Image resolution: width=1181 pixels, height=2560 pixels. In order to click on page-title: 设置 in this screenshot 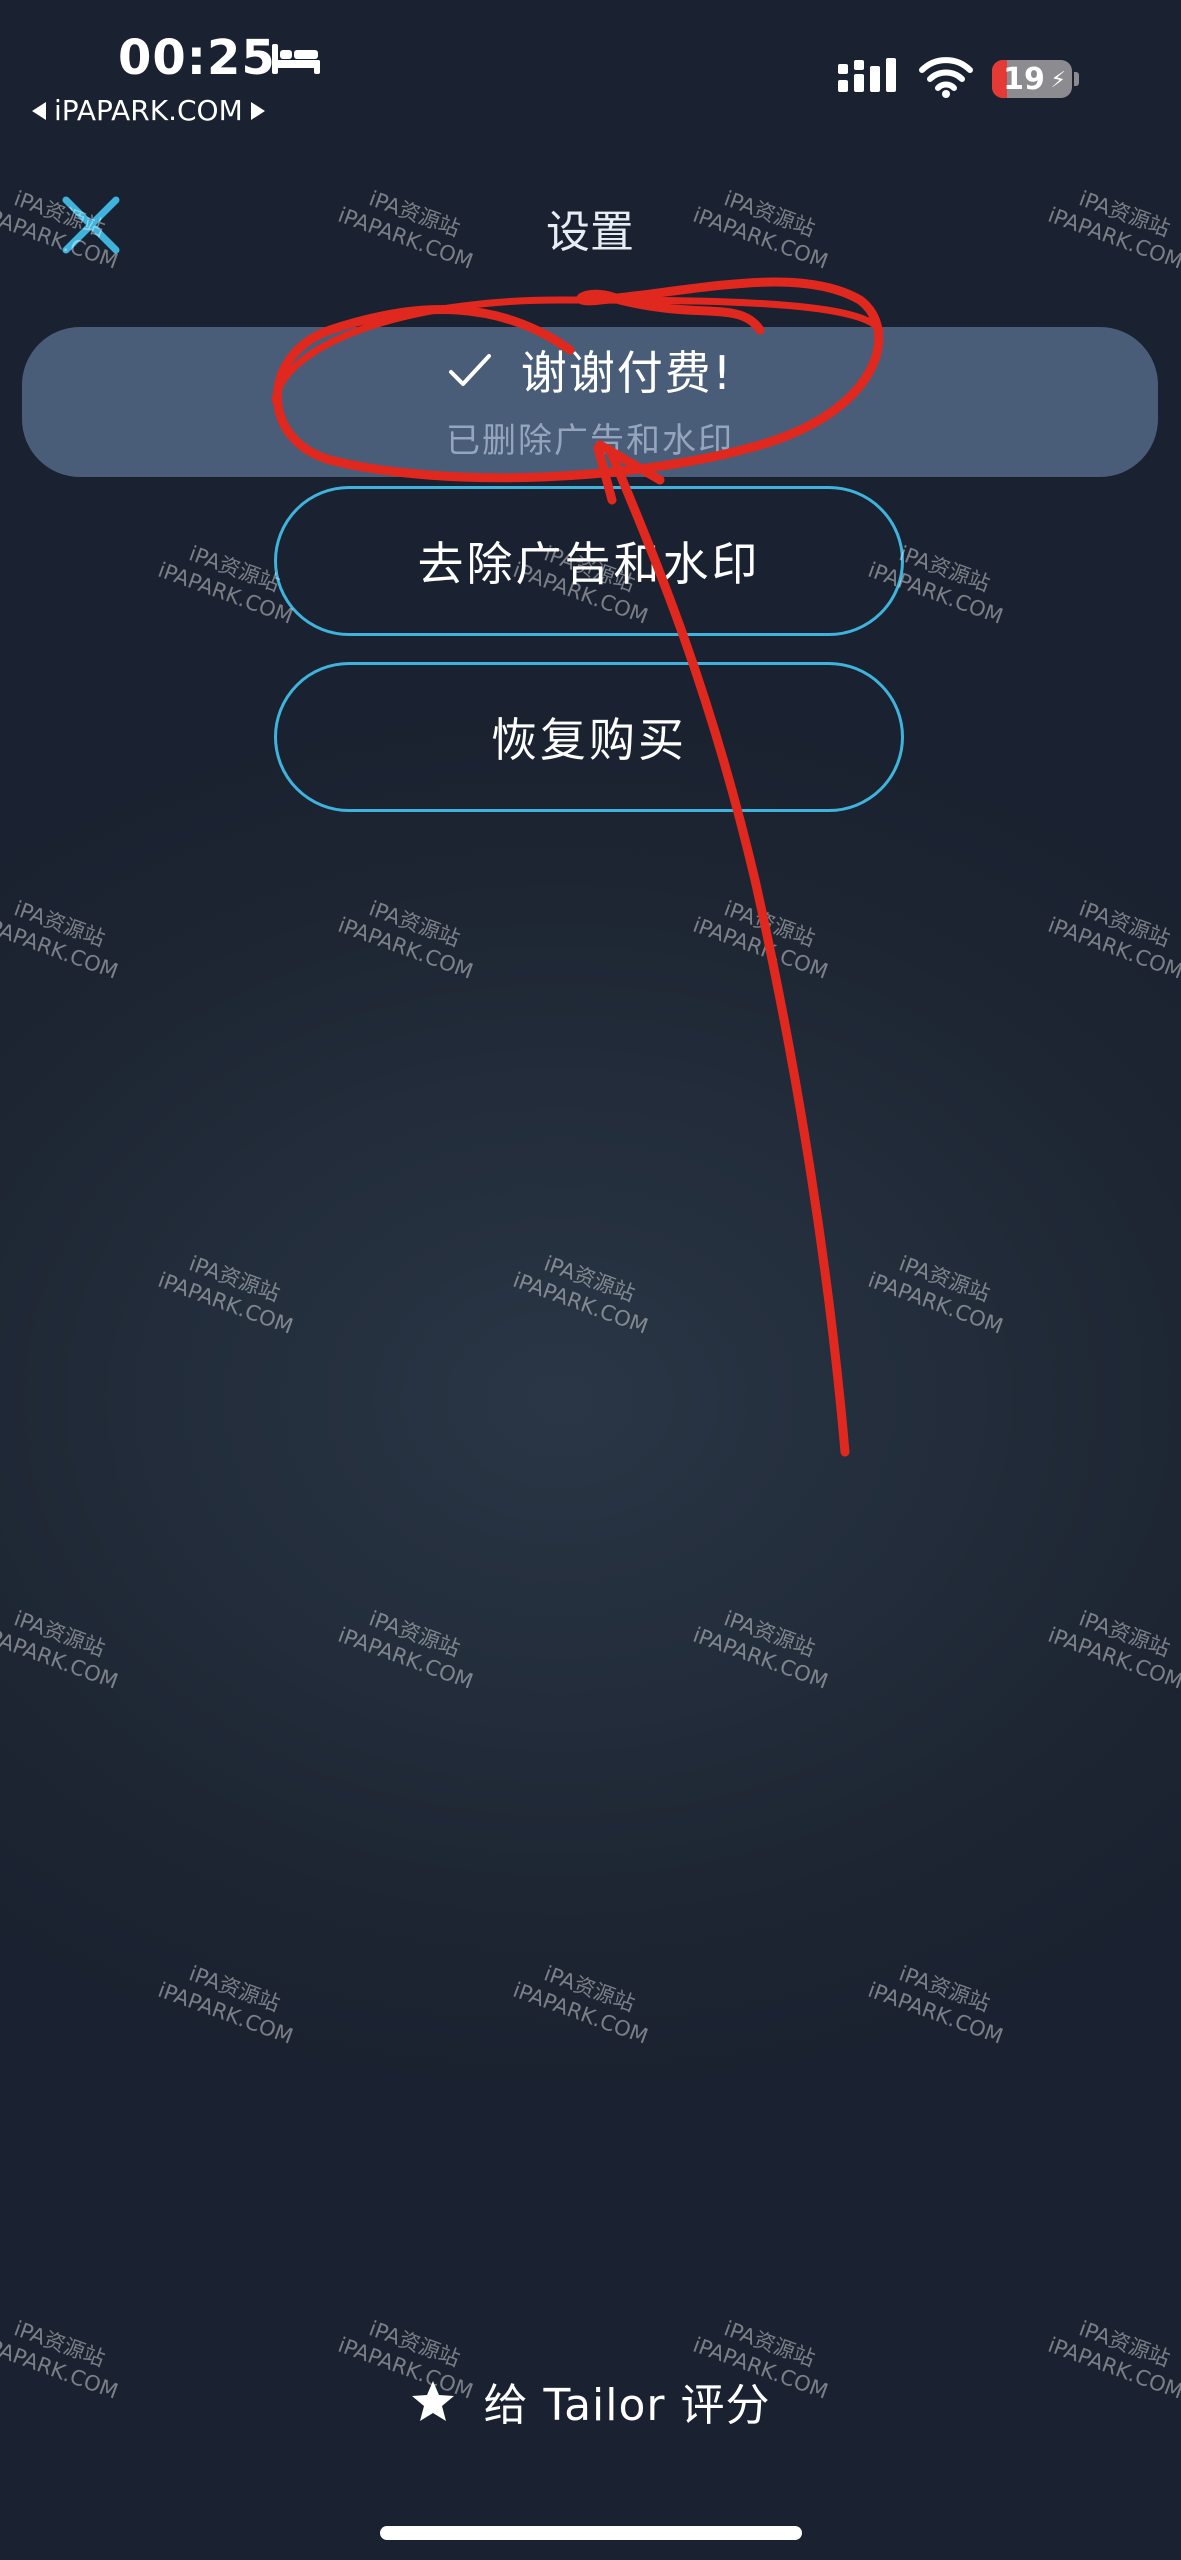, I will do `click(590, 232)`.